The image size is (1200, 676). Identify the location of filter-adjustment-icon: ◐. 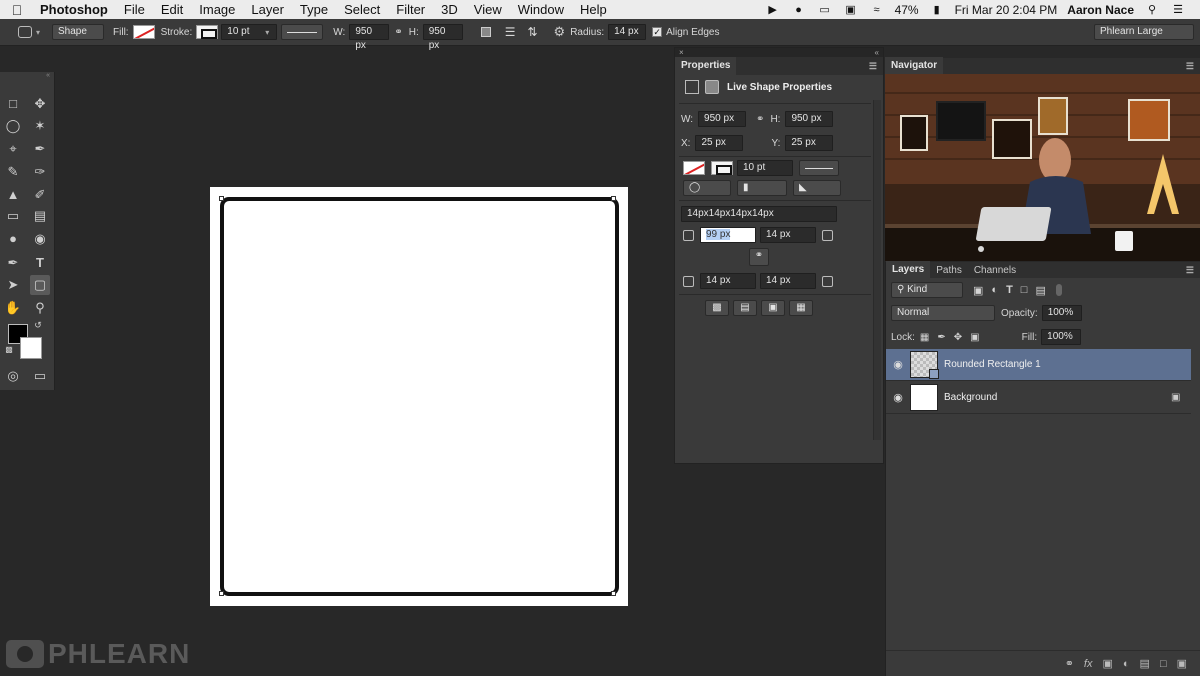
(994, 290).